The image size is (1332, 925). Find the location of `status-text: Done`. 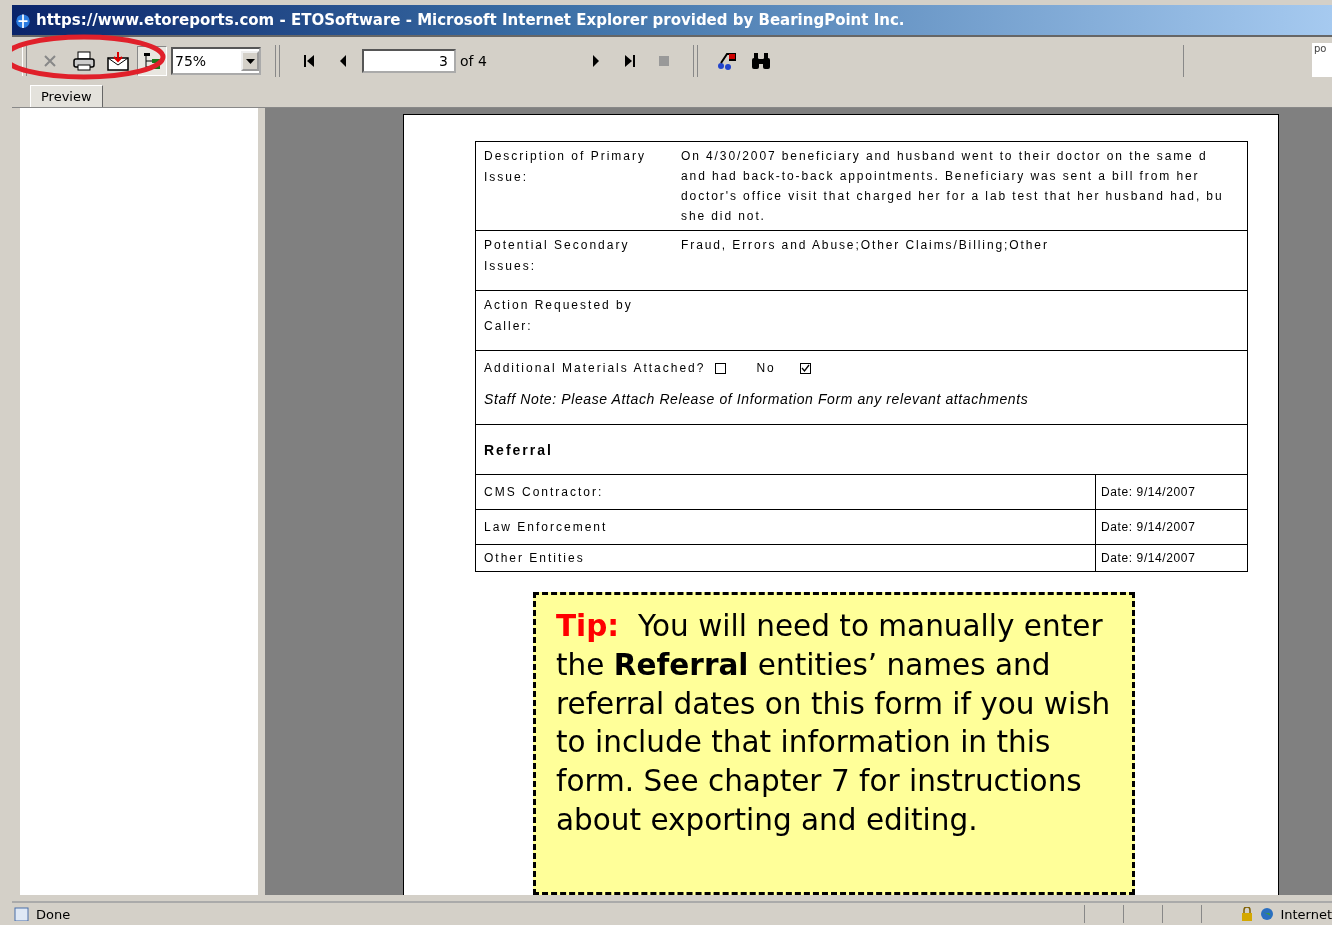

status-text: Done is located at coordinates (53, 914).